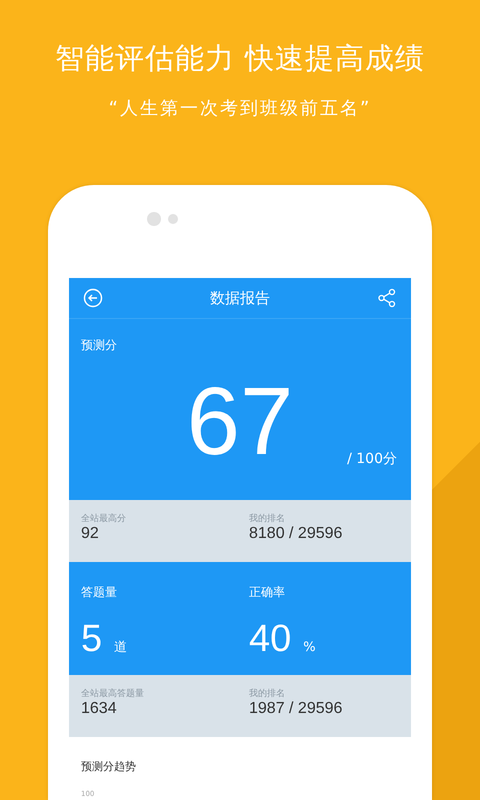 The image size is (480, 800). I want to click on stat-value: 92, so click(90, 533).